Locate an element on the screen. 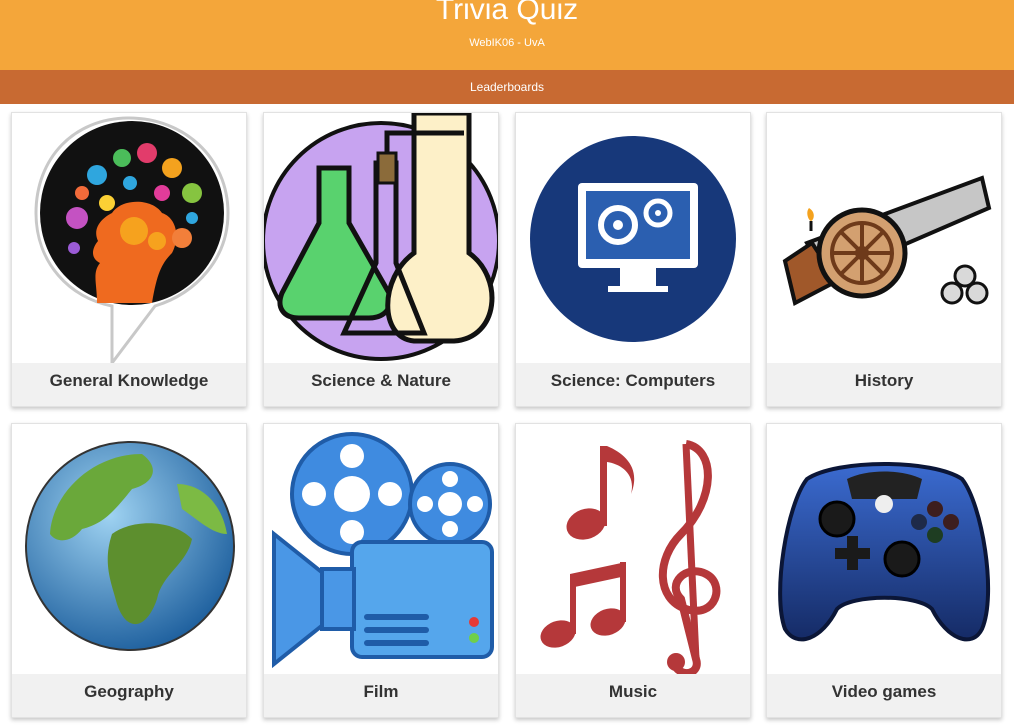 The width and height of the screenshot is (1014, 728). page-subtitle: WebIK06 - UvA is located at coordinates (507, 43).